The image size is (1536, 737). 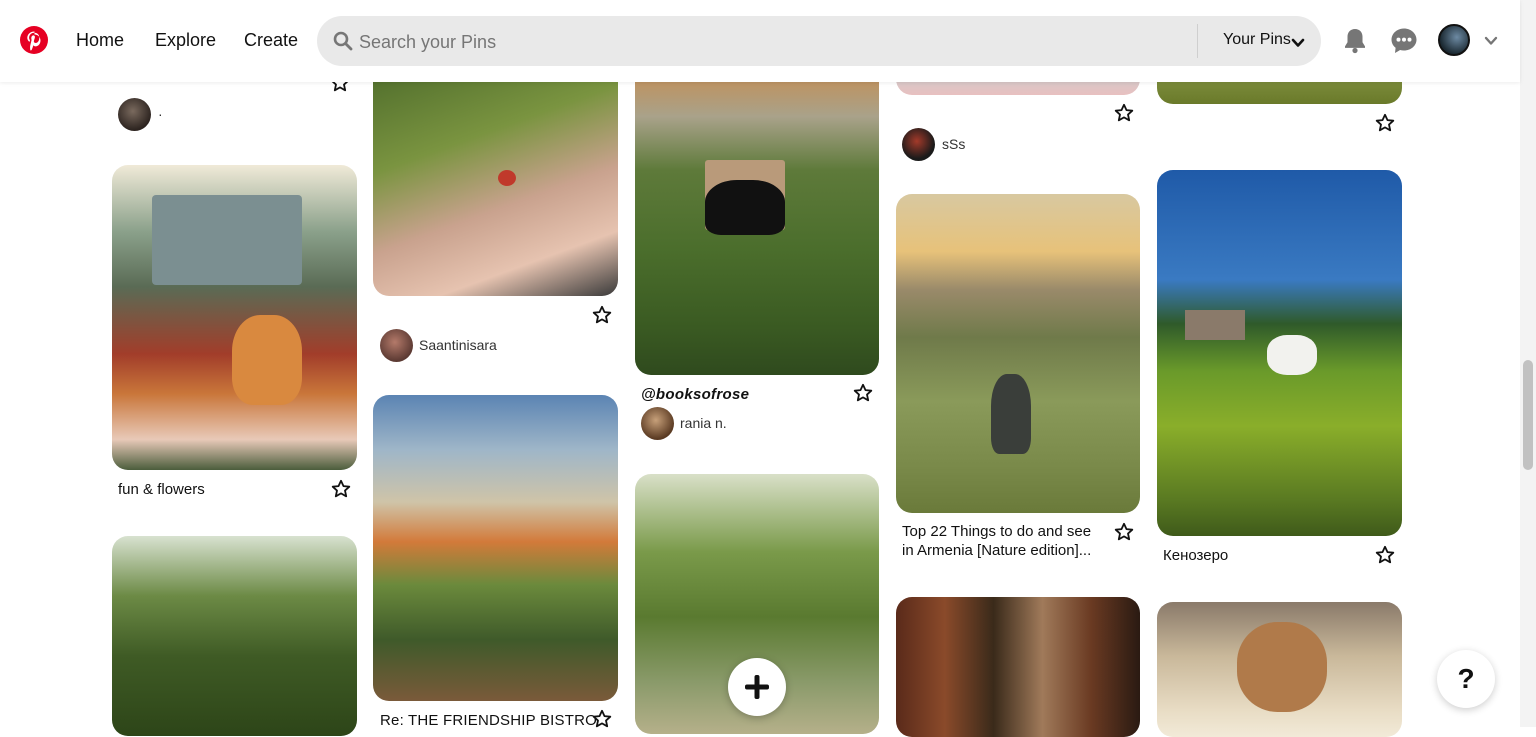 I want to click on pinterest-logo-icon, so click(x=34, y=40).